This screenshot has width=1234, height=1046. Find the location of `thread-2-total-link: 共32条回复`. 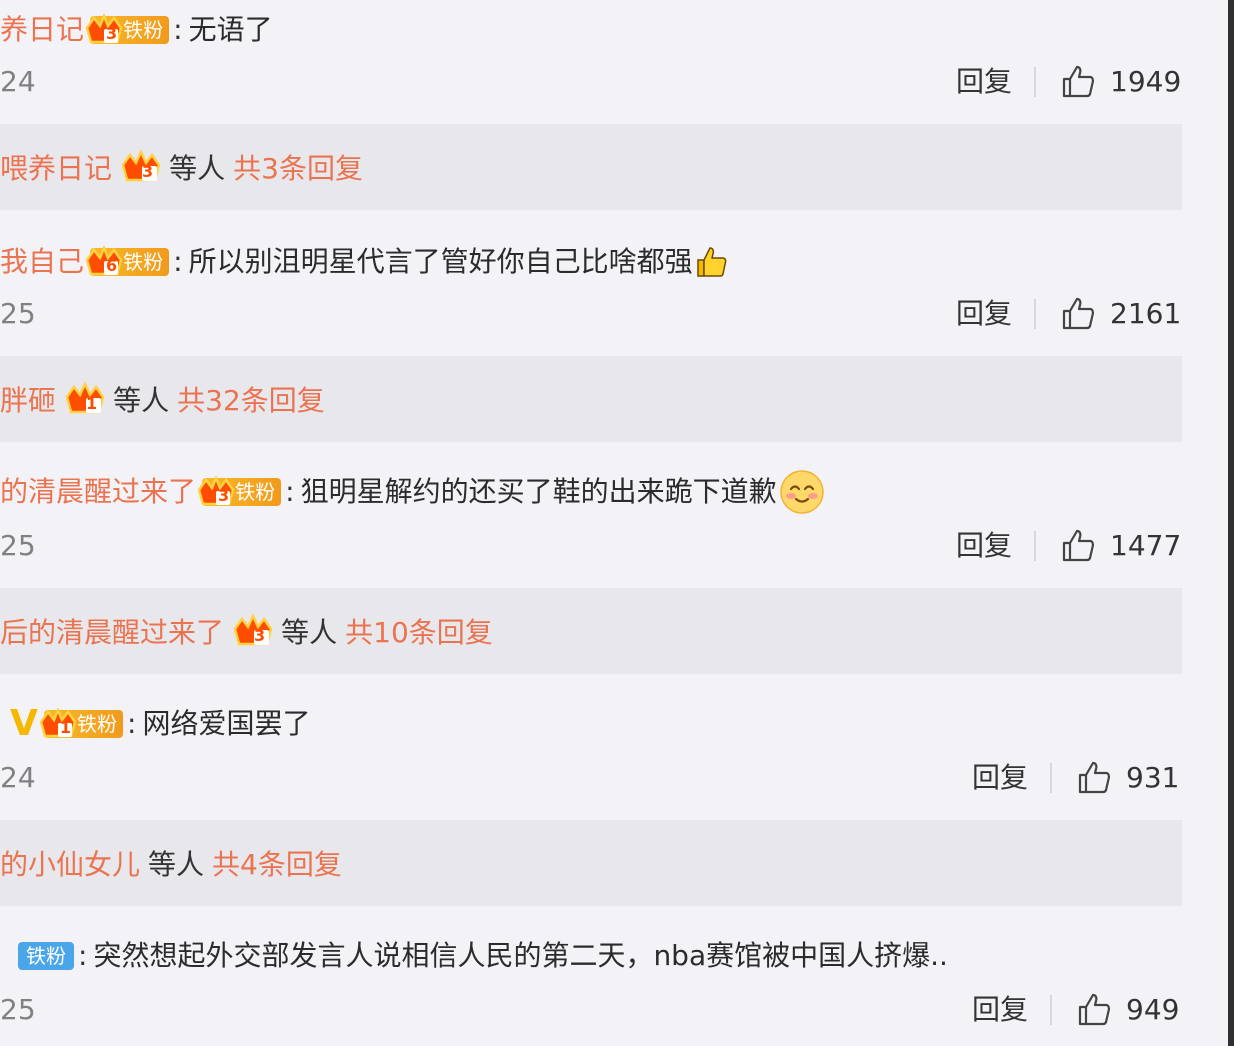

thread-2-total-link: 共32条回复 is located at coordinates (251, 399).